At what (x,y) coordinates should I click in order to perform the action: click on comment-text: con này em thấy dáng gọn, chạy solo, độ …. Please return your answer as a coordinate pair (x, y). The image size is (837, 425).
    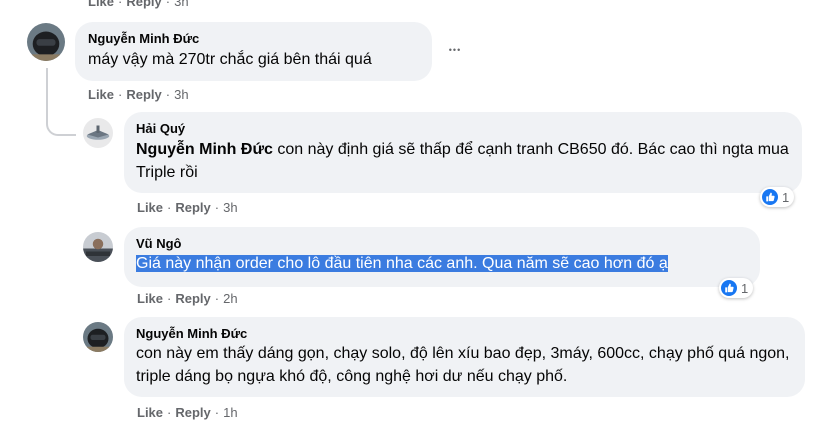
    Looking at the image, I should click on (463, 365).